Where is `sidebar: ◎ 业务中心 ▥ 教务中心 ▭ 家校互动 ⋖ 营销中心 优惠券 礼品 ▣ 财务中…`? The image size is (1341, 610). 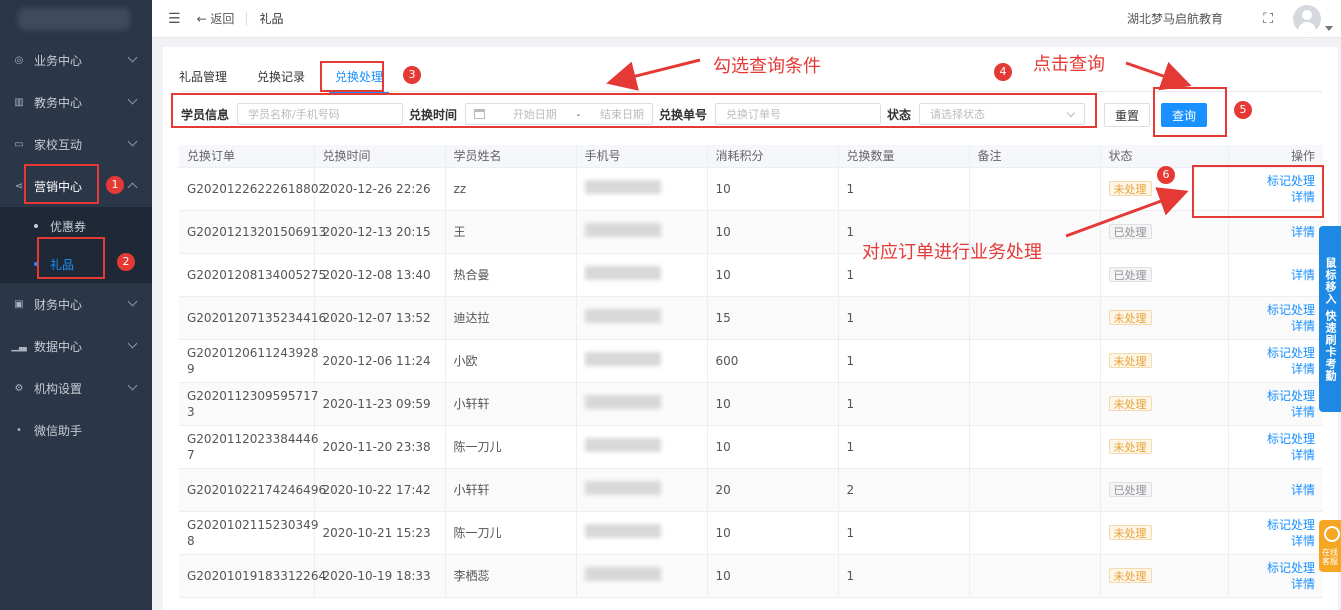
sidebar: ◎ 业务中心 ▥ 教务中心 ▭ 家校互动 ⋖ 营销中心 优惠券 礼品 ▣ 财务中… is located at coordinates (76, 305).